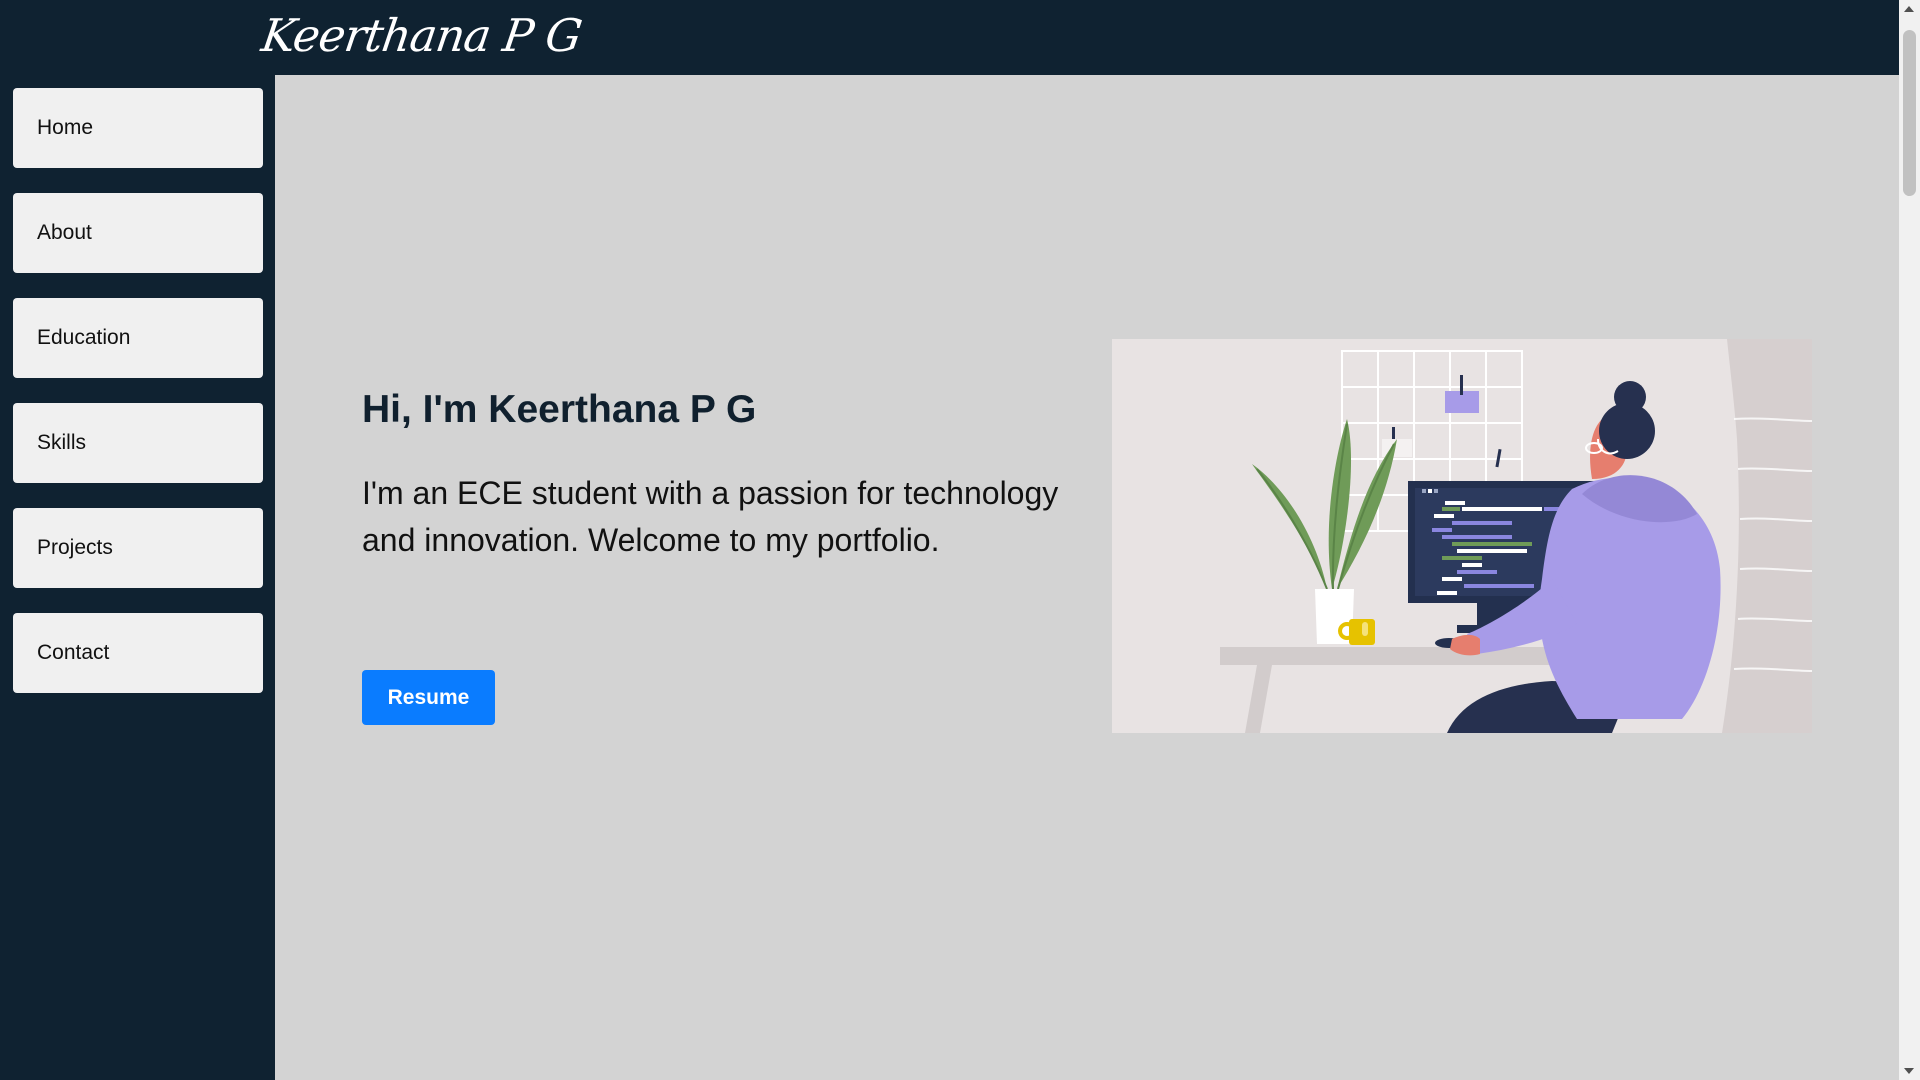 This screenshot has height=1080, width=1920. What do you see at coordinates (1462, 536) in the screenshot?
I see `developer-at-desk-illustration` at bounding box center [1462, 536].